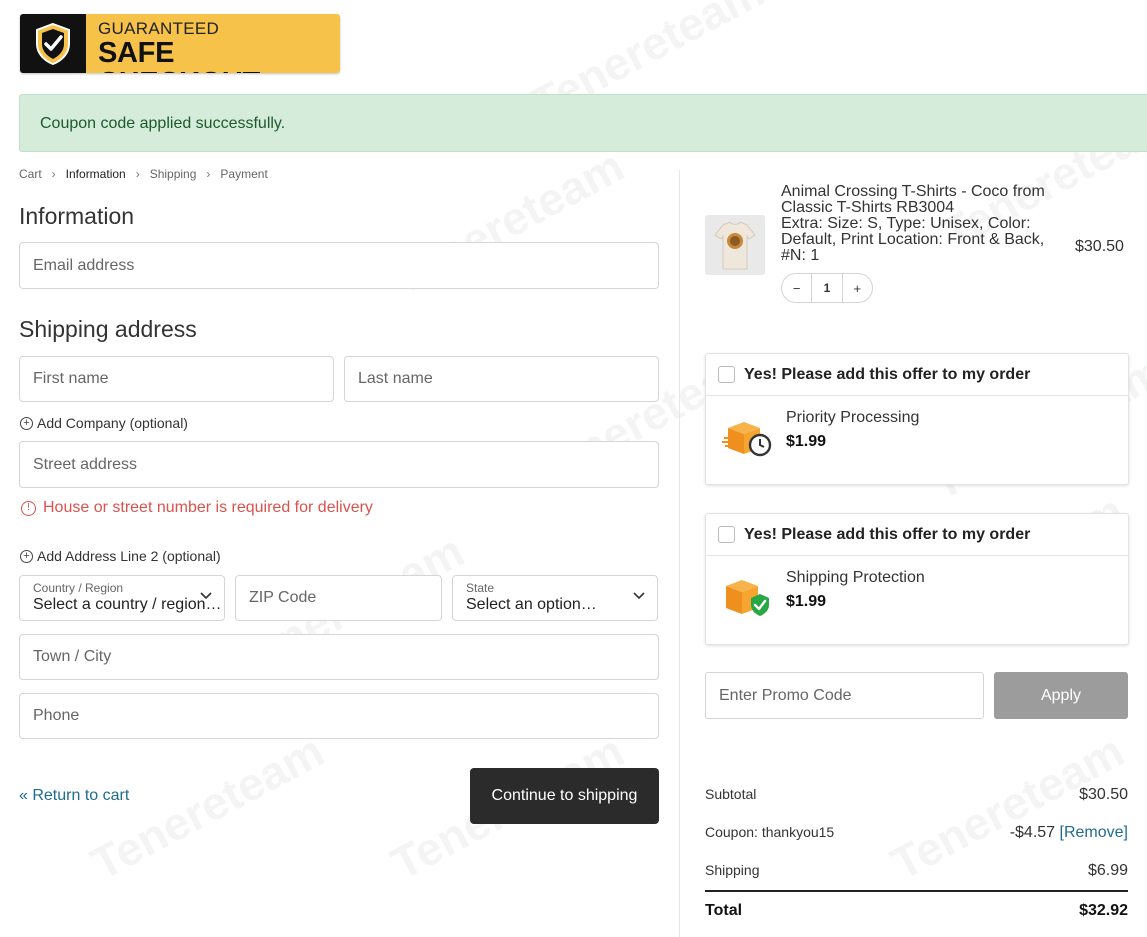 The image size is (1147, 937). What do you see at coordinates (1103, 794) in the screenshot?
I see `subtotal-value: $30.50` at bounding box center [1103, 794].